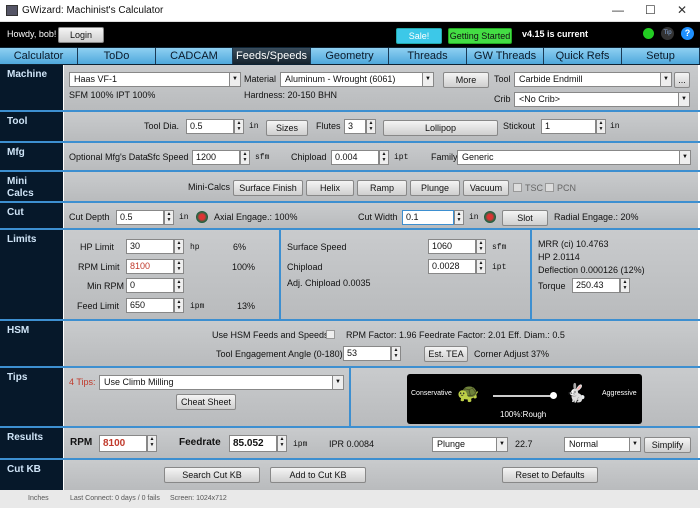 The height and width of the screenshot is (508, 700). I want to click on mode-value: Plunge, so click(451, 444).